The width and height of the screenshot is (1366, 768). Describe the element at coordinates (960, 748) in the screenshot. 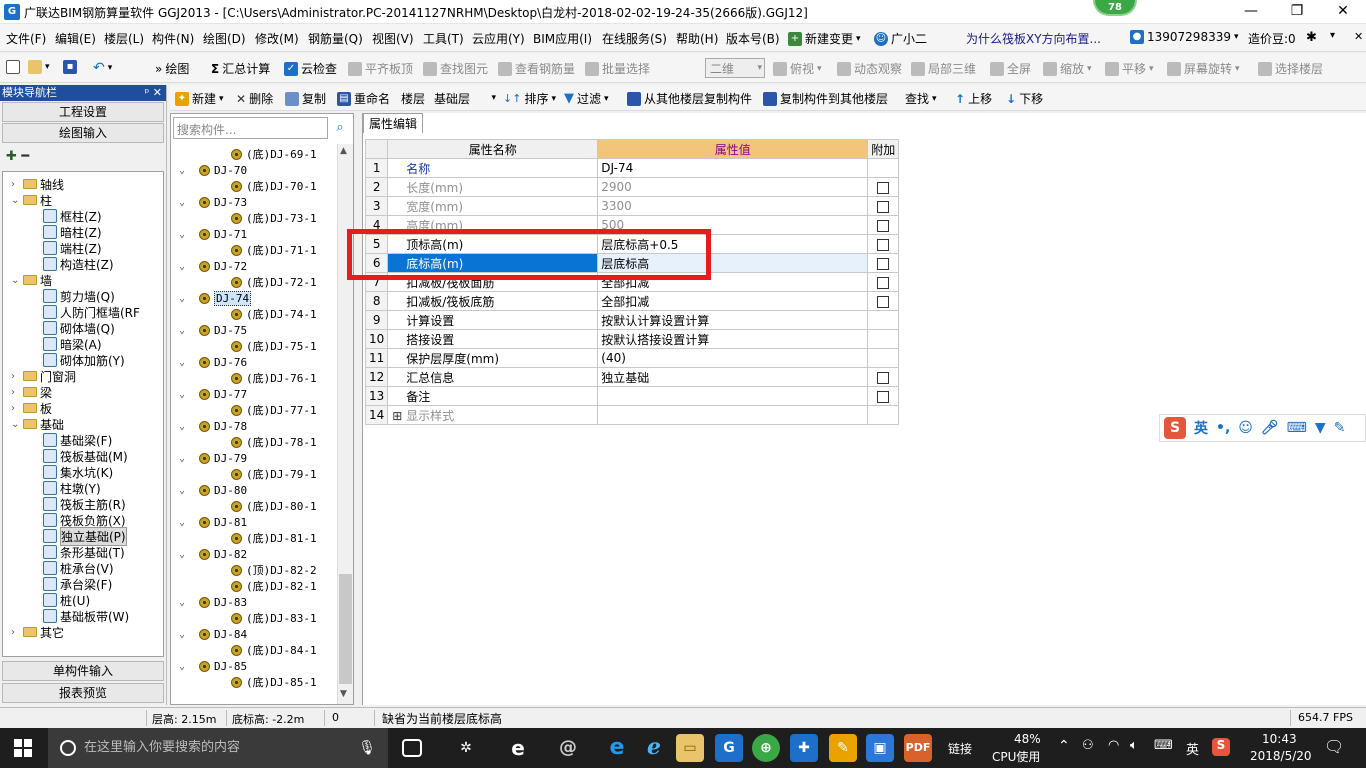

I see `links-toolbar: 链接` at that location.